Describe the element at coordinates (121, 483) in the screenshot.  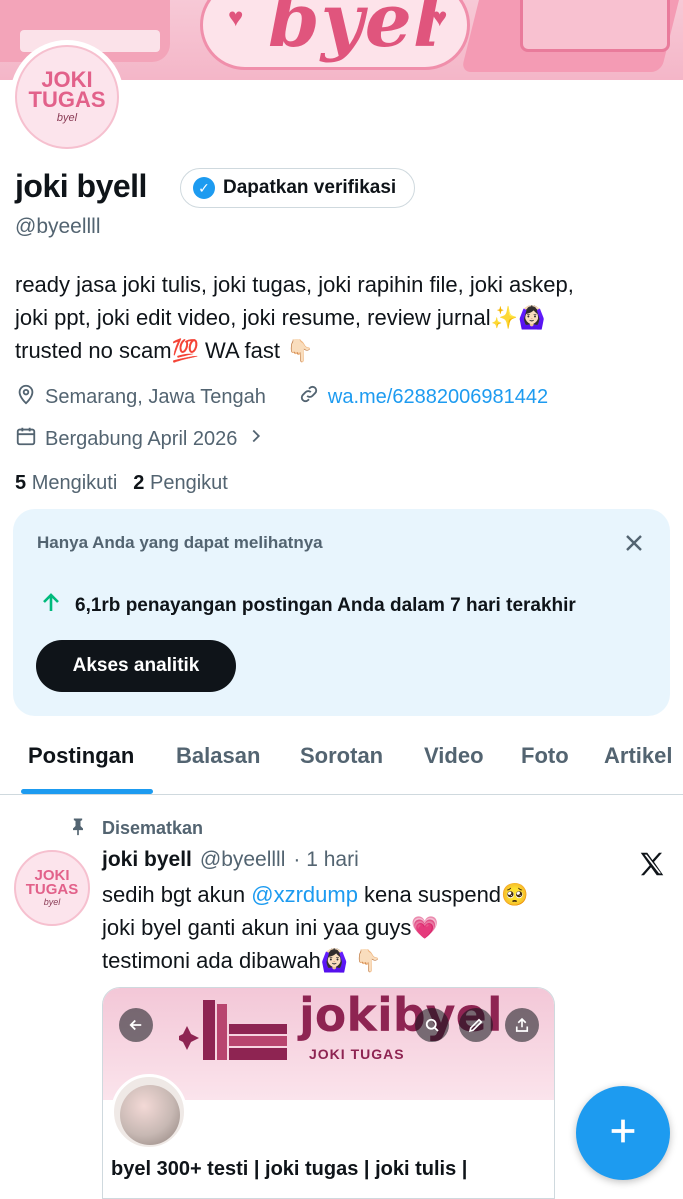
I see `follow-stats: 5 Mengikuti 2 Pengikut` at that location.